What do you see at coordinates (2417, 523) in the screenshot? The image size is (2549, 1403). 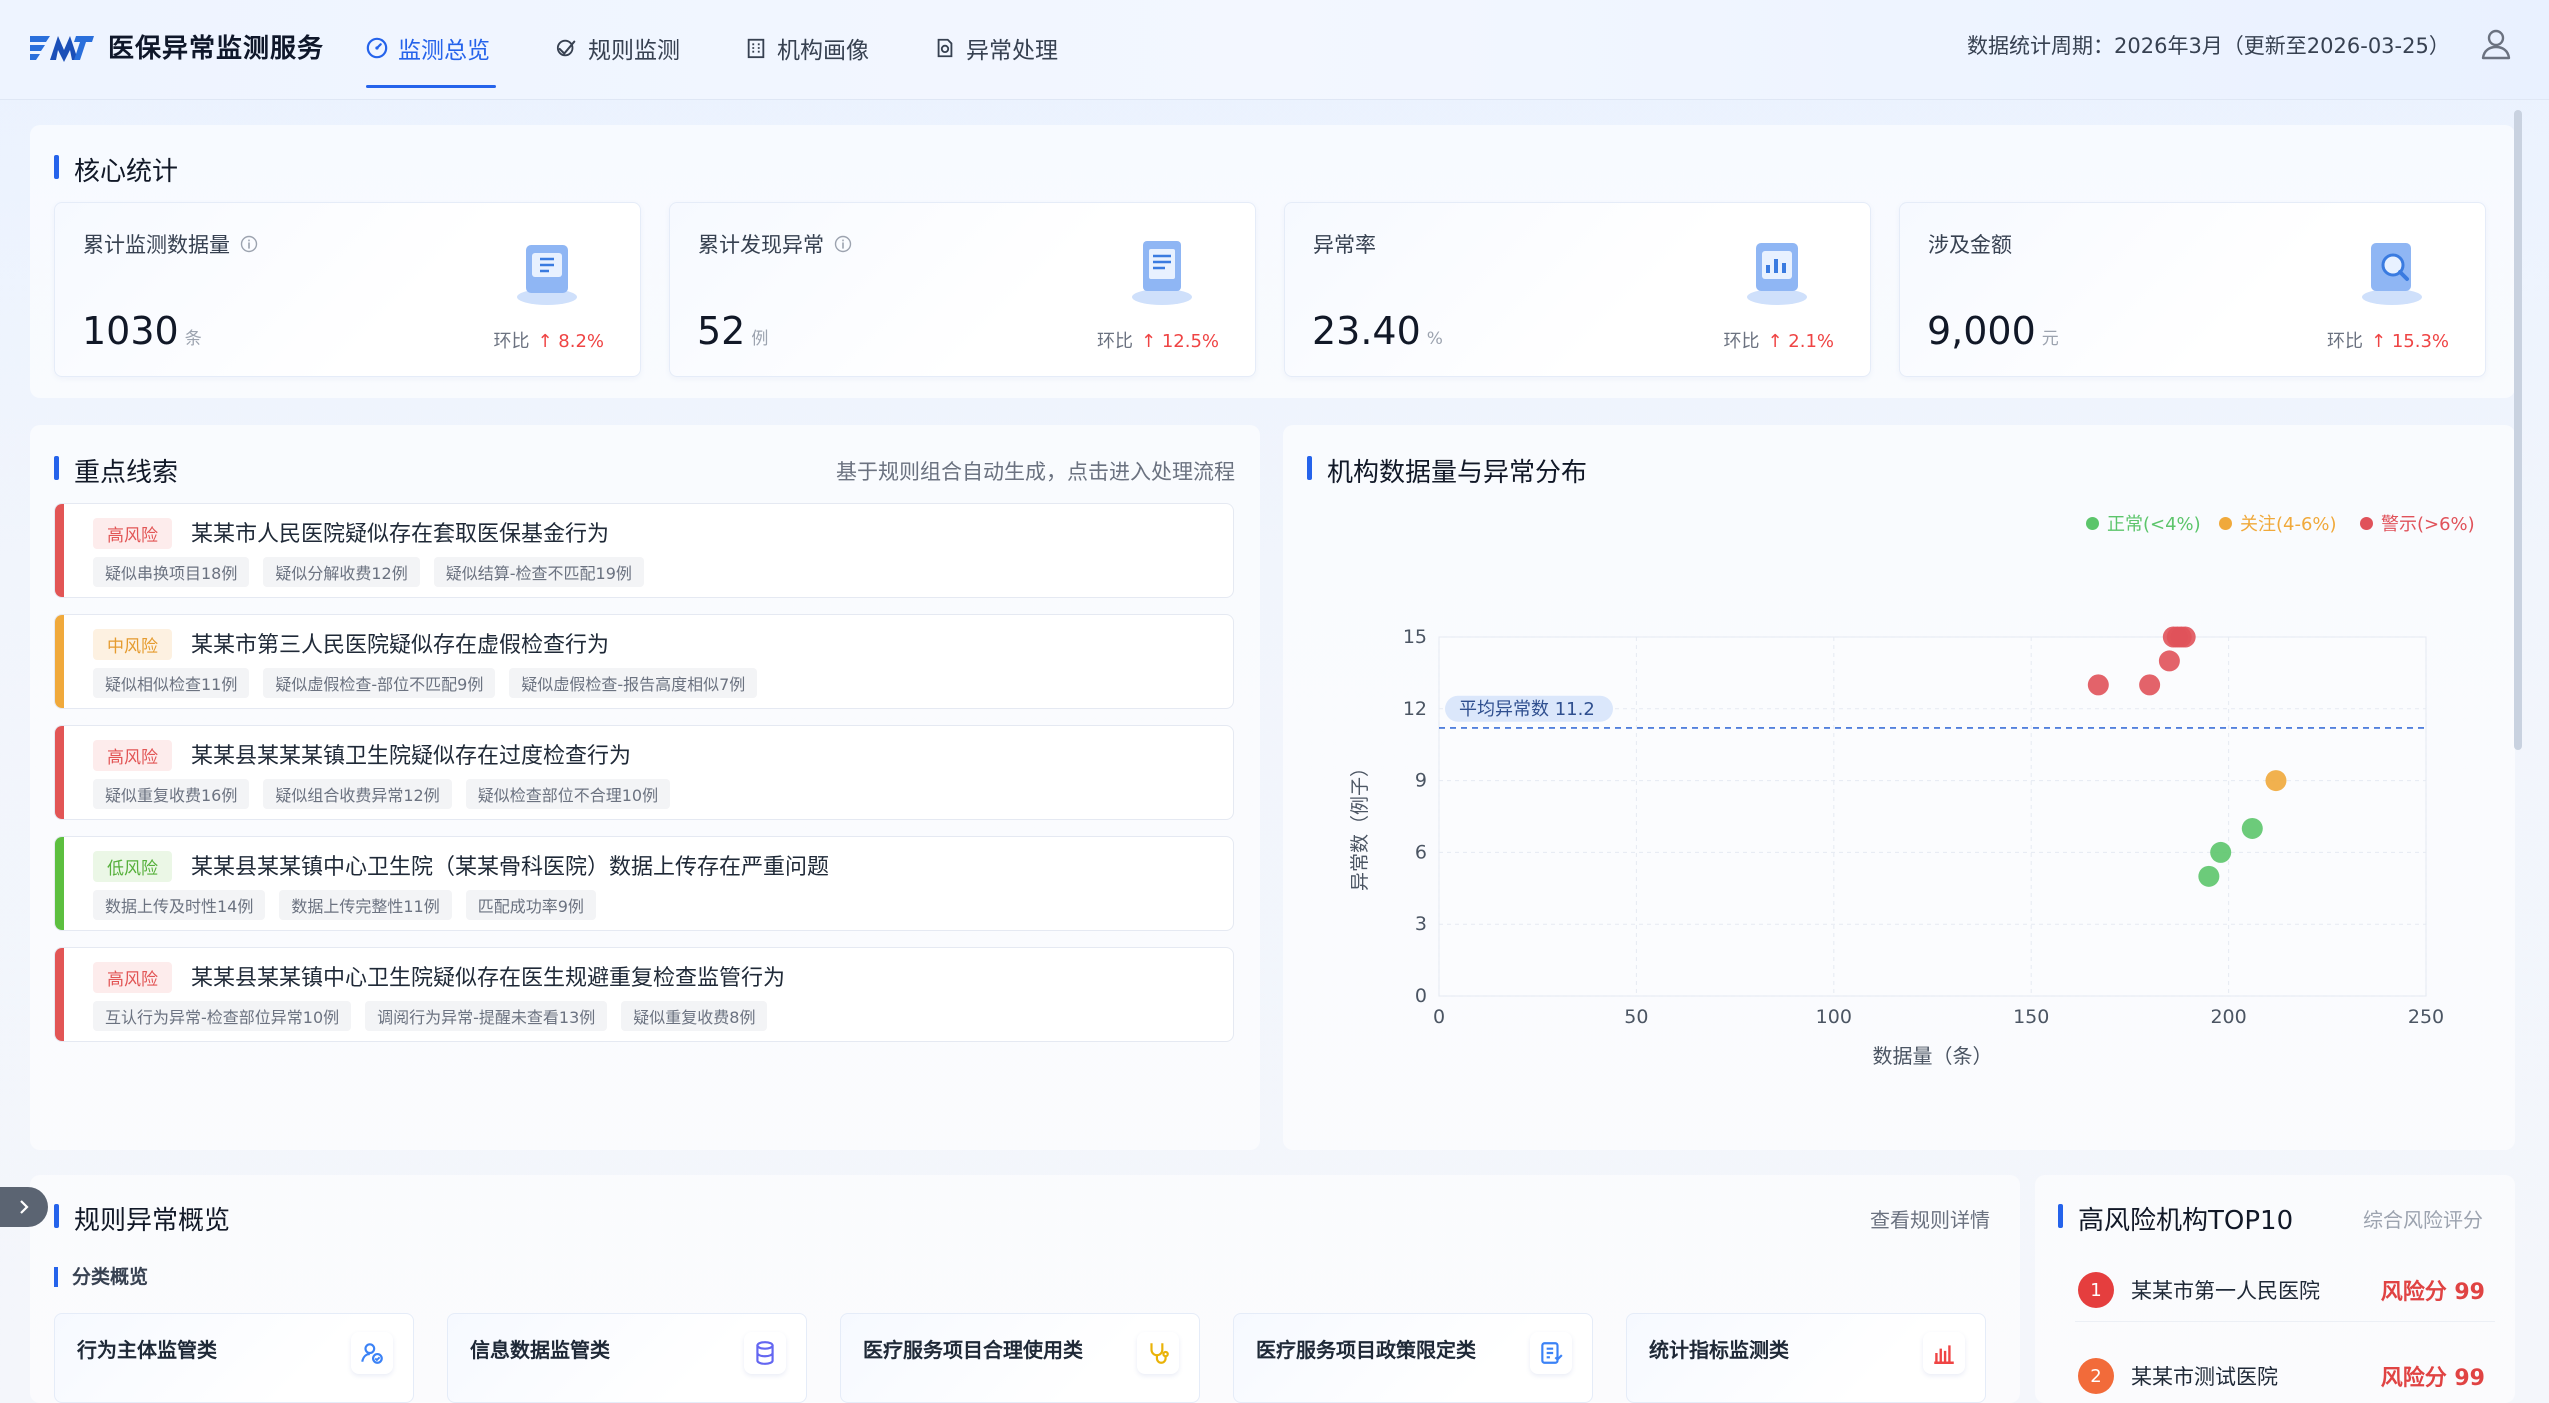 I see `legend-warning: 警示(>6%)` at bounding box center [2417, 523].